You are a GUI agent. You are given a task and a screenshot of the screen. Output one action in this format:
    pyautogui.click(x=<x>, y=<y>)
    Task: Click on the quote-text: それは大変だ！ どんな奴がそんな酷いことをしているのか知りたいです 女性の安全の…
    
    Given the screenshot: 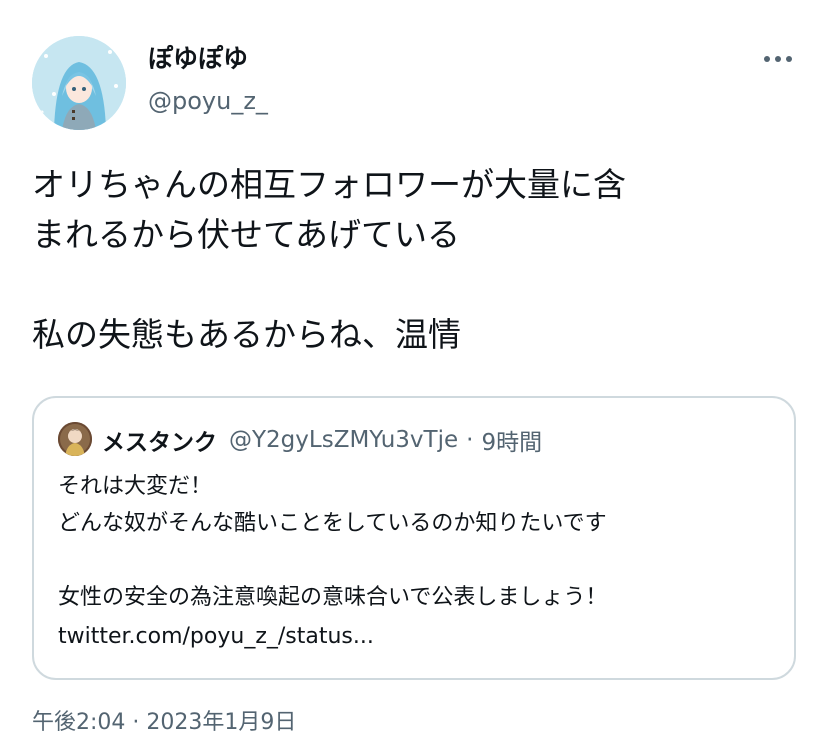 What is the action you would take?
    pyautogui.click(x=333, y=542)
    